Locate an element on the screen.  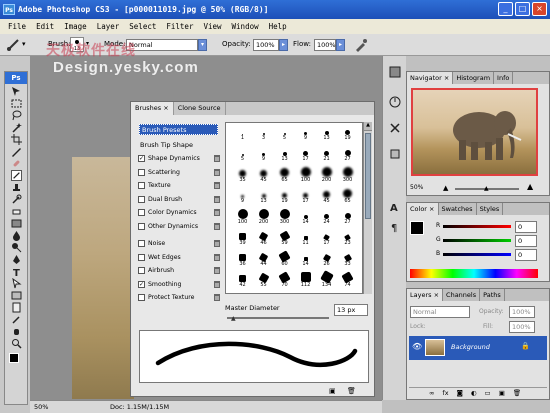
delete-brush-icon: 🗑 is located at coordinates (351, 391).